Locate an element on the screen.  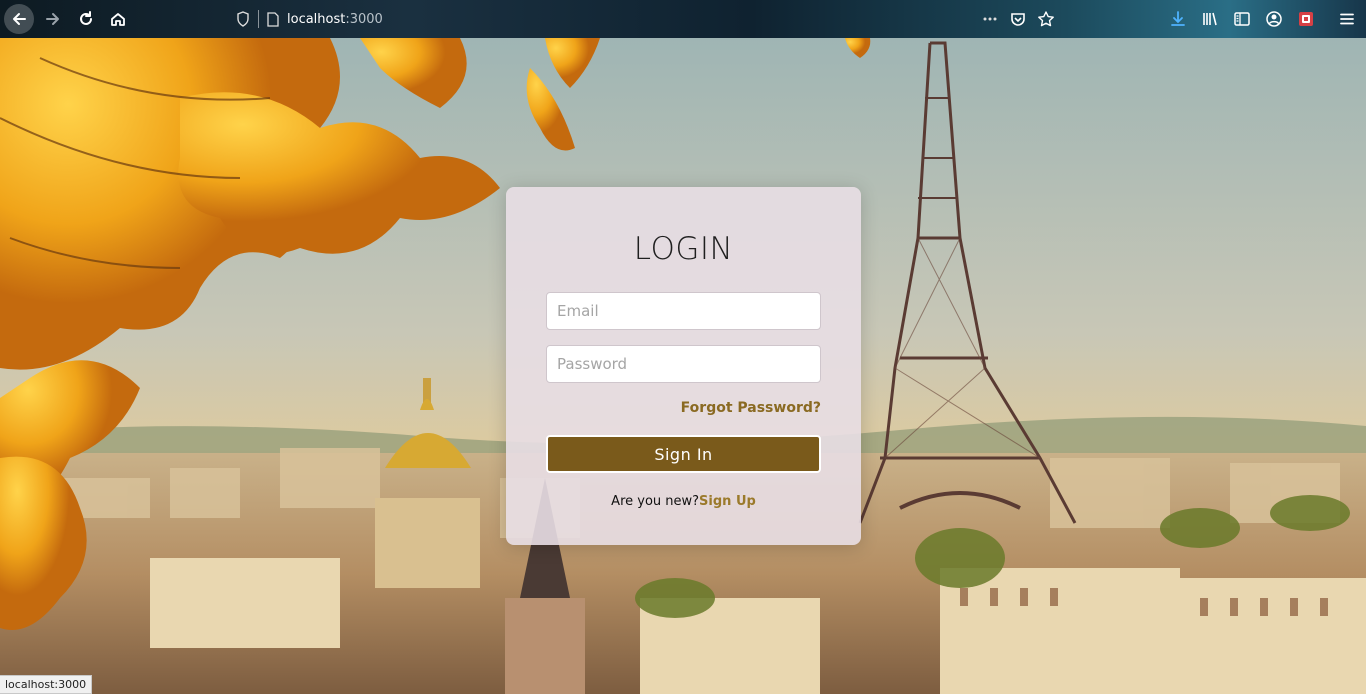
password-field is located at coordinates (683, 364).